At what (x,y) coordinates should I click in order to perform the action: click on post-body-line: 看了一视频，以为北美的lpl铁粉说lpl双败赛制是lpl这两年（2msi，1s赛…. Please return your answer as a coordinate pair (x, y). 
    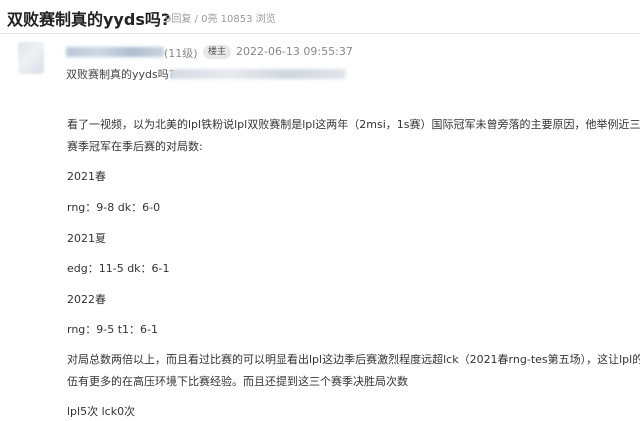
    Looking at the image, I should click on (353, 124).